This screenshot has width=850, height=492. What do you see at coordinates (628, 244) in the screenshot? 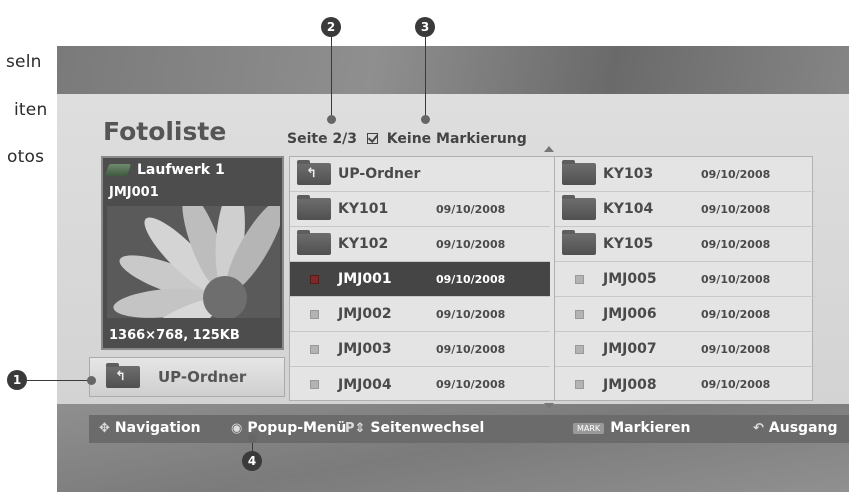
I see `item-name: KY105` at bounding box center [628, 244].